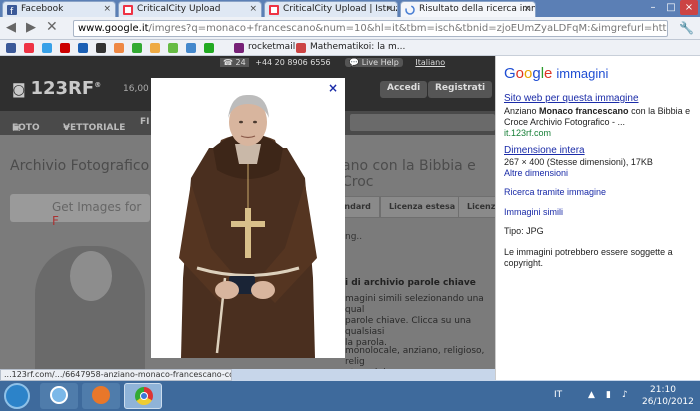 The height and width of the screenshot is (411, 700). I want to click on get-images-label: Get Images for, so click(97, 207).